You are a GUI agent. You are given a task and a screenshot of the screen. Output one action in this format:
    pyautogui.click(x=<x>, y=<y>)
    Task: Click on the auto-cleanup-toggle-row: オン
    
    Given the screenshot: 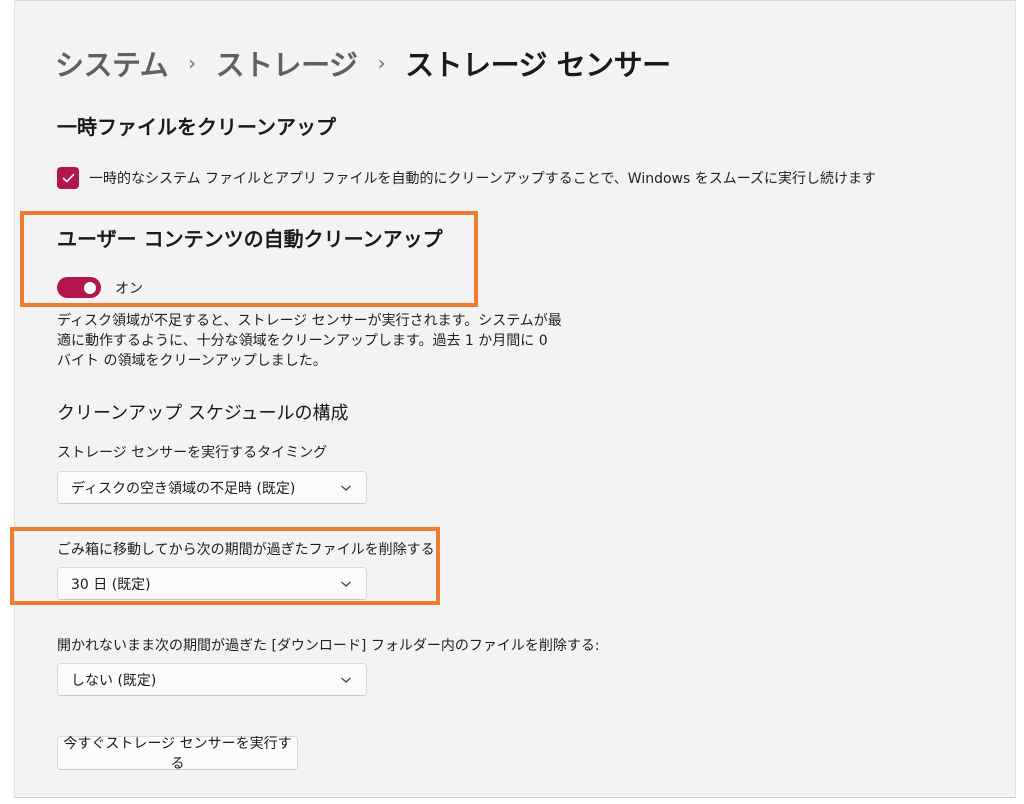 What is the action you would take?
    pyautogui.click(x=100, y=287)
    